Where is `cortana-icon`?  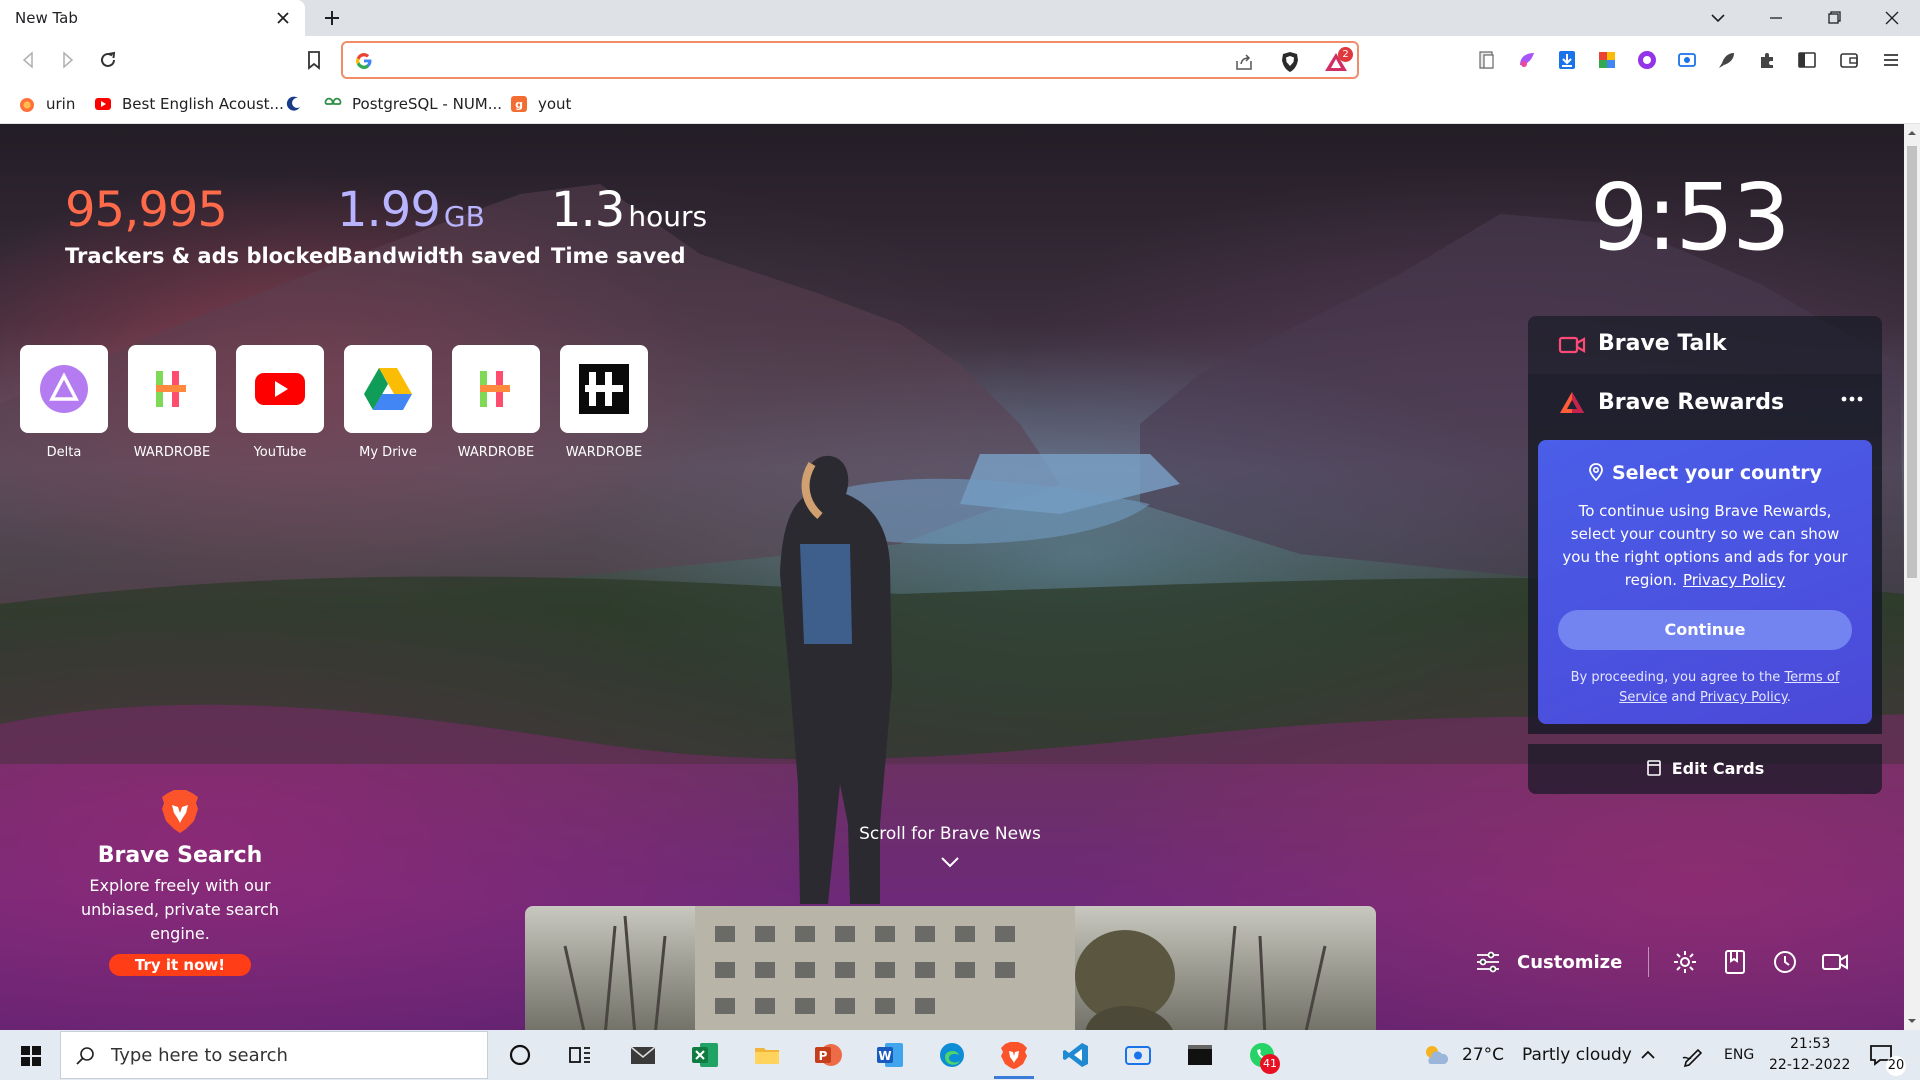
cortana-icon is located at coordinates (520, 1055).